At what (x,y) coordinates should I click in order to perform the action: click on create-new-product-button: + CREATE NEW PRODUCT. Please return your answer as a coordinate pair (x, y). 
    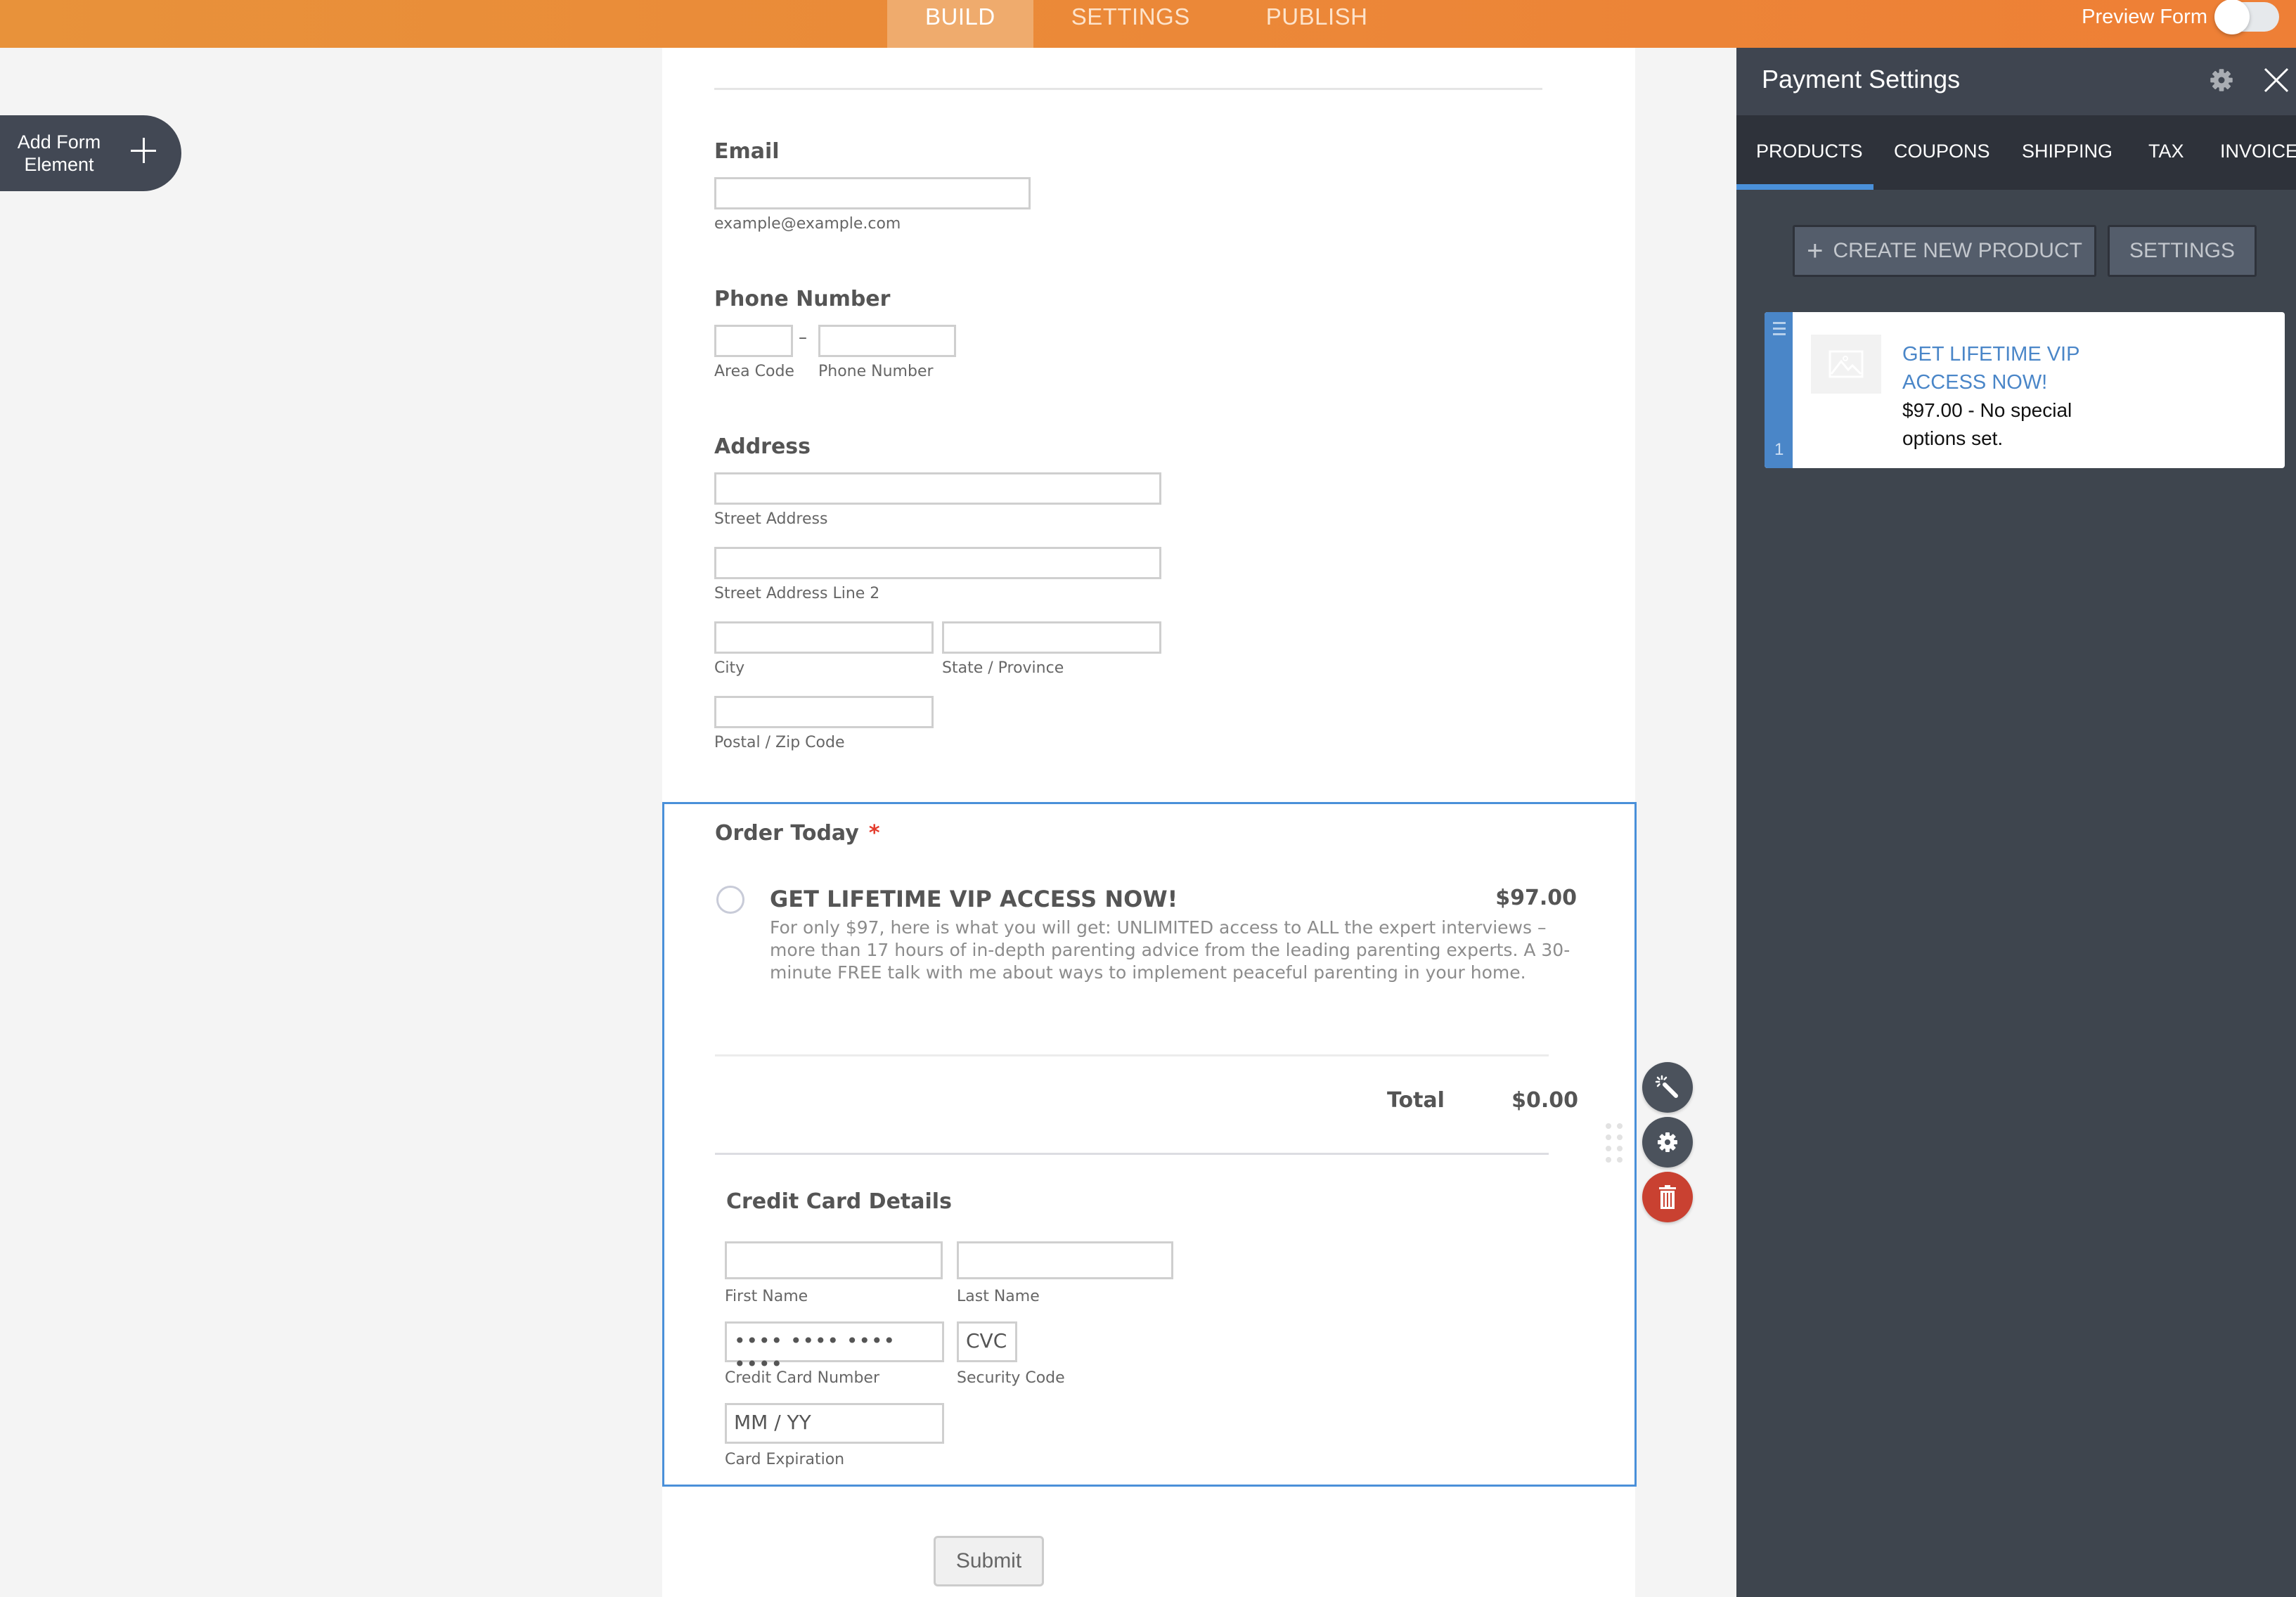
    Looking at the image, I should click on (1944, 251).